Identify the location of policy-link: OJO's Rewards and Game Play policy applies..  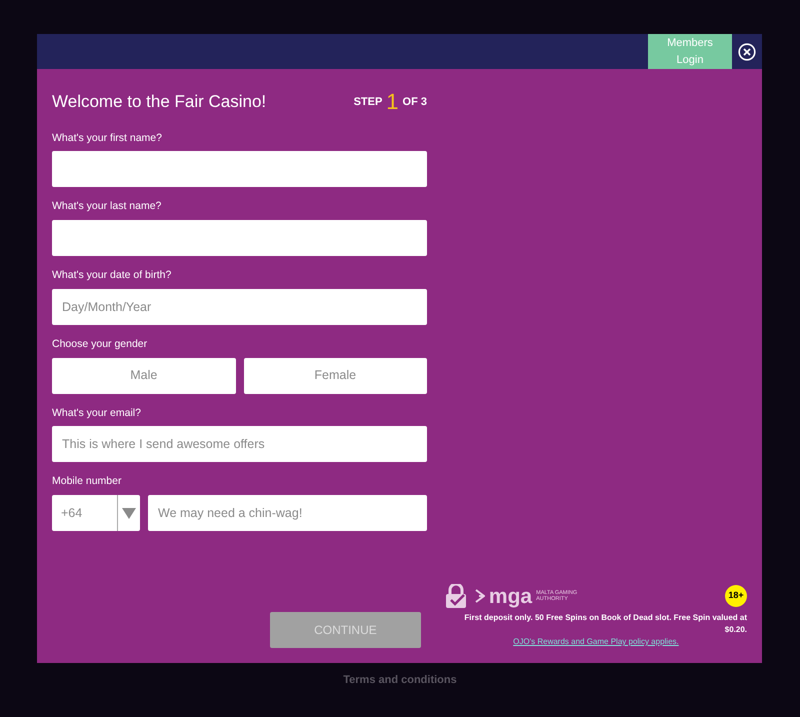
(596, 641).